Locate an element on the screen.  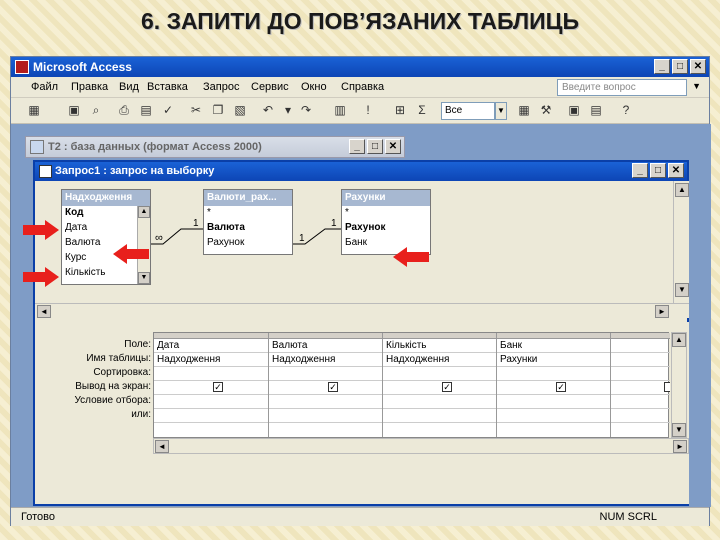
help-search-input: Введите вопрос is located at coordinates (622, 87).